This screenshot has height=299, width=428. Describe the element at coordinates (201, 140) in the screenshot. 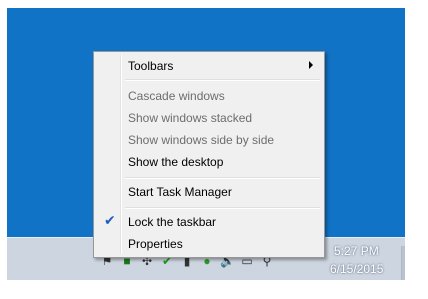

I see `menu-item-label: Show windows side by side` at that location.